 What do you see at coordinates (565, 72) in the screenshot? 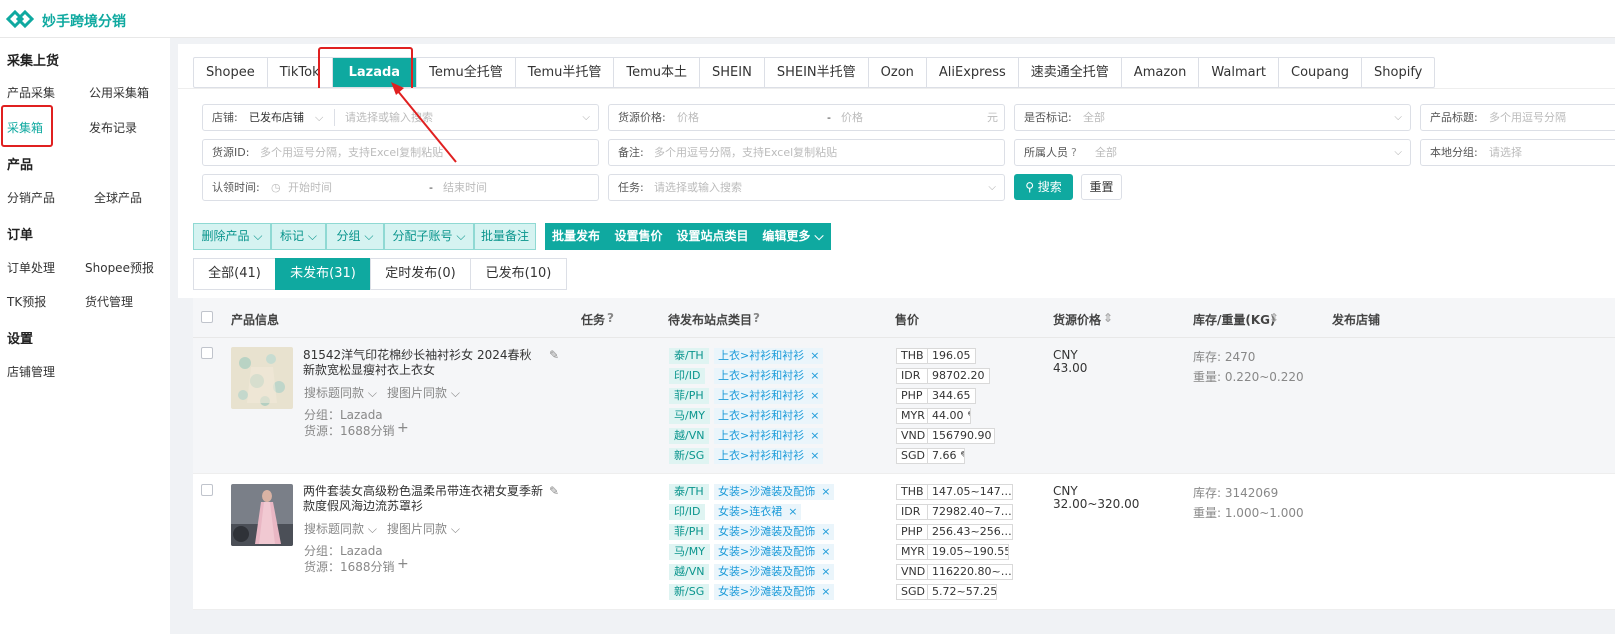
I see `tab-temu-semi: Temu半托管` at bounding box center [565, 72].